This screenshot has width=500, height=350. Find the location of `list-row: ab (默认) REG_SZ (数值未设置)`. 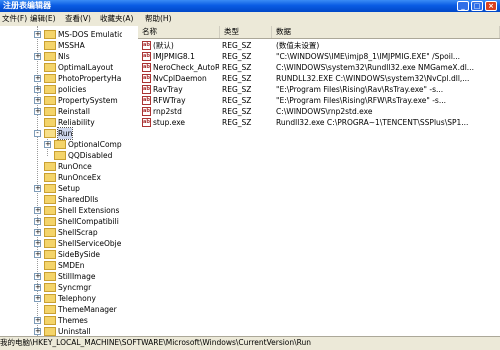

list-row: ab (默认) REG_SZ (数值未设置) is located at coordinates (319, 45).